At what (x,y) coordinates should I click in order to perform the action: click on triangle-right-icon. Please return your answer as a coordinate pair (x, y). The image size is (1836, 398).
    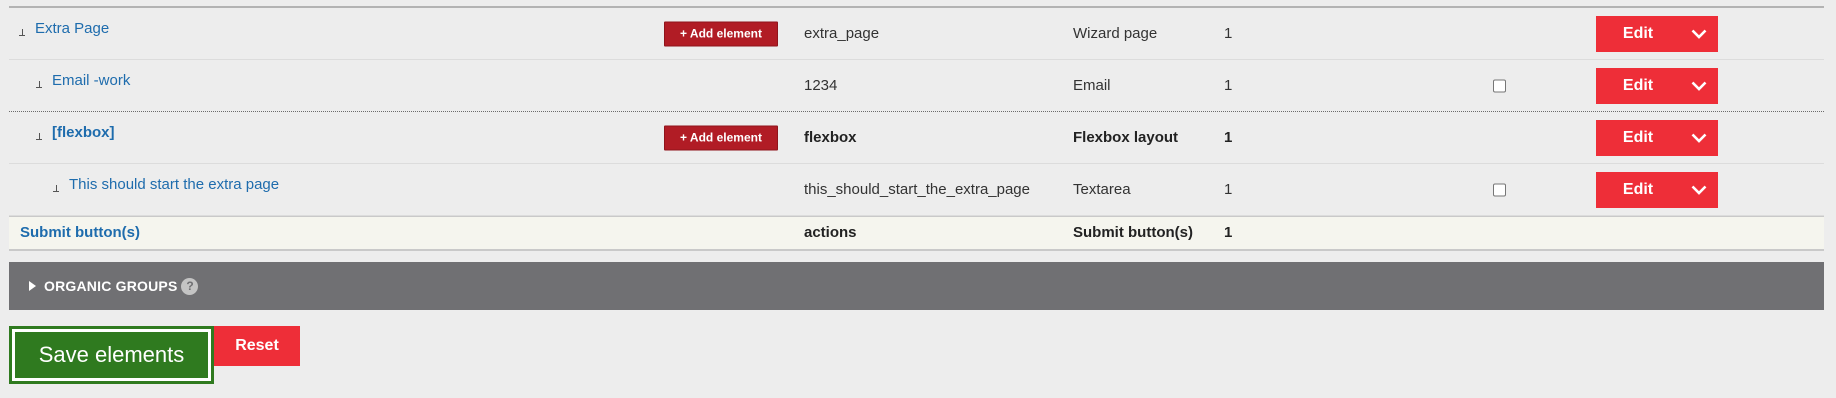
    Looking at the image, I should click on (32, 286).